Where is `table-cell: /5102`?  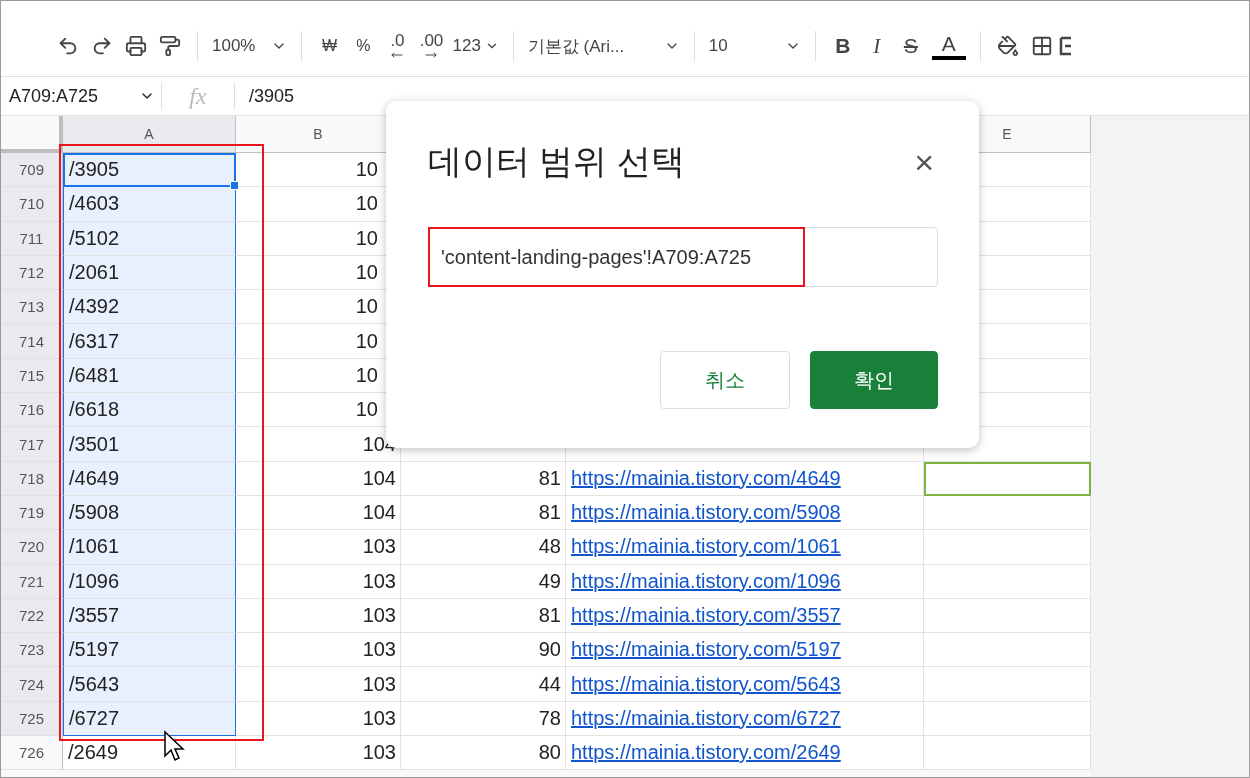
table-cell: /5102 is located at coordinates (149, 238).